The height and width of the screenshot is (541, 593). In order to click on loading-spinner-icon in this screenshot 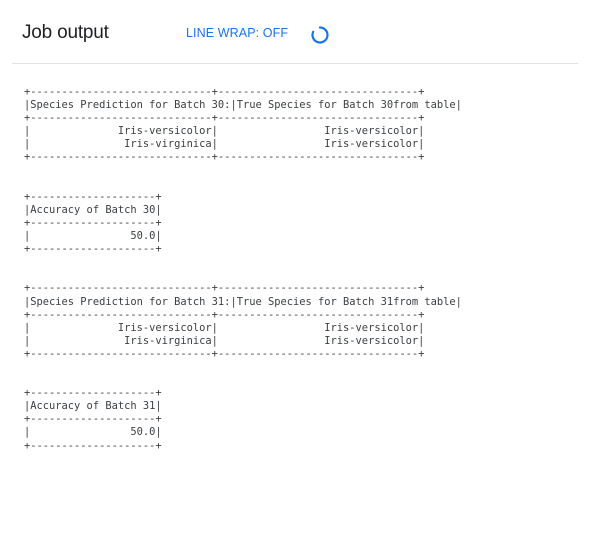, I will do `click(320, 35)`.